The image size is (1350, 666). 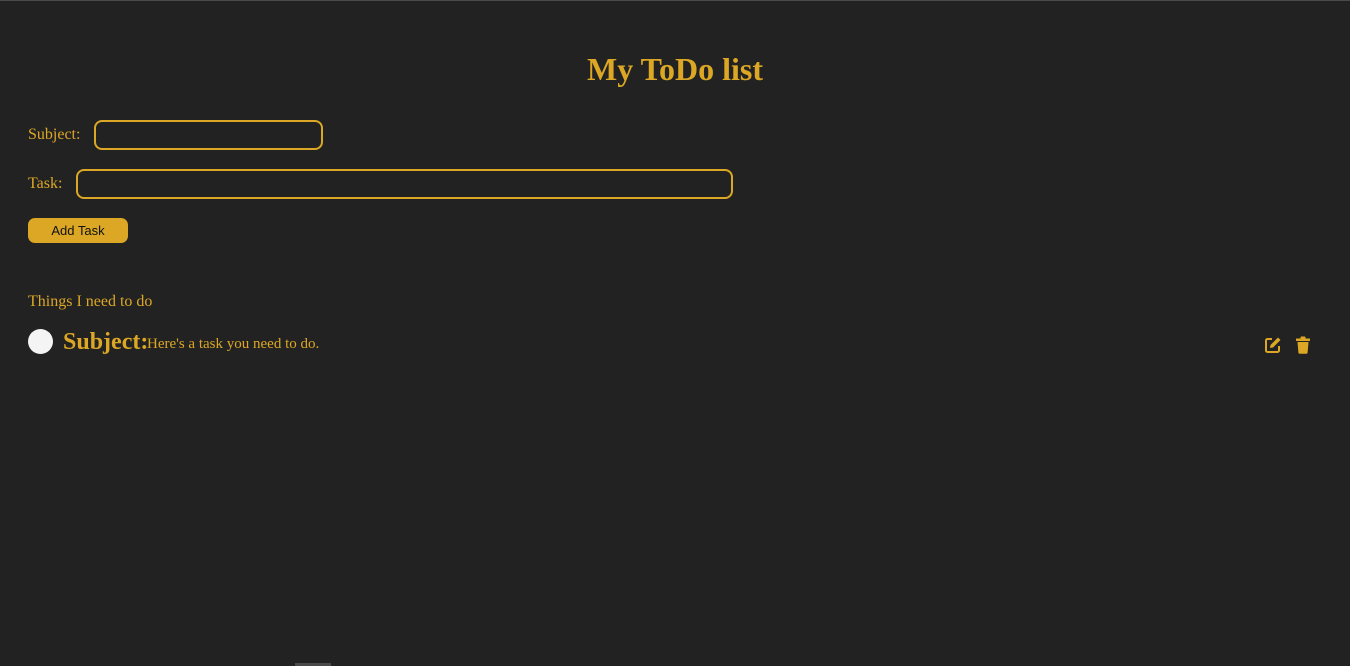 I want to click on task-label: Task:, so click(x=45, y=183).